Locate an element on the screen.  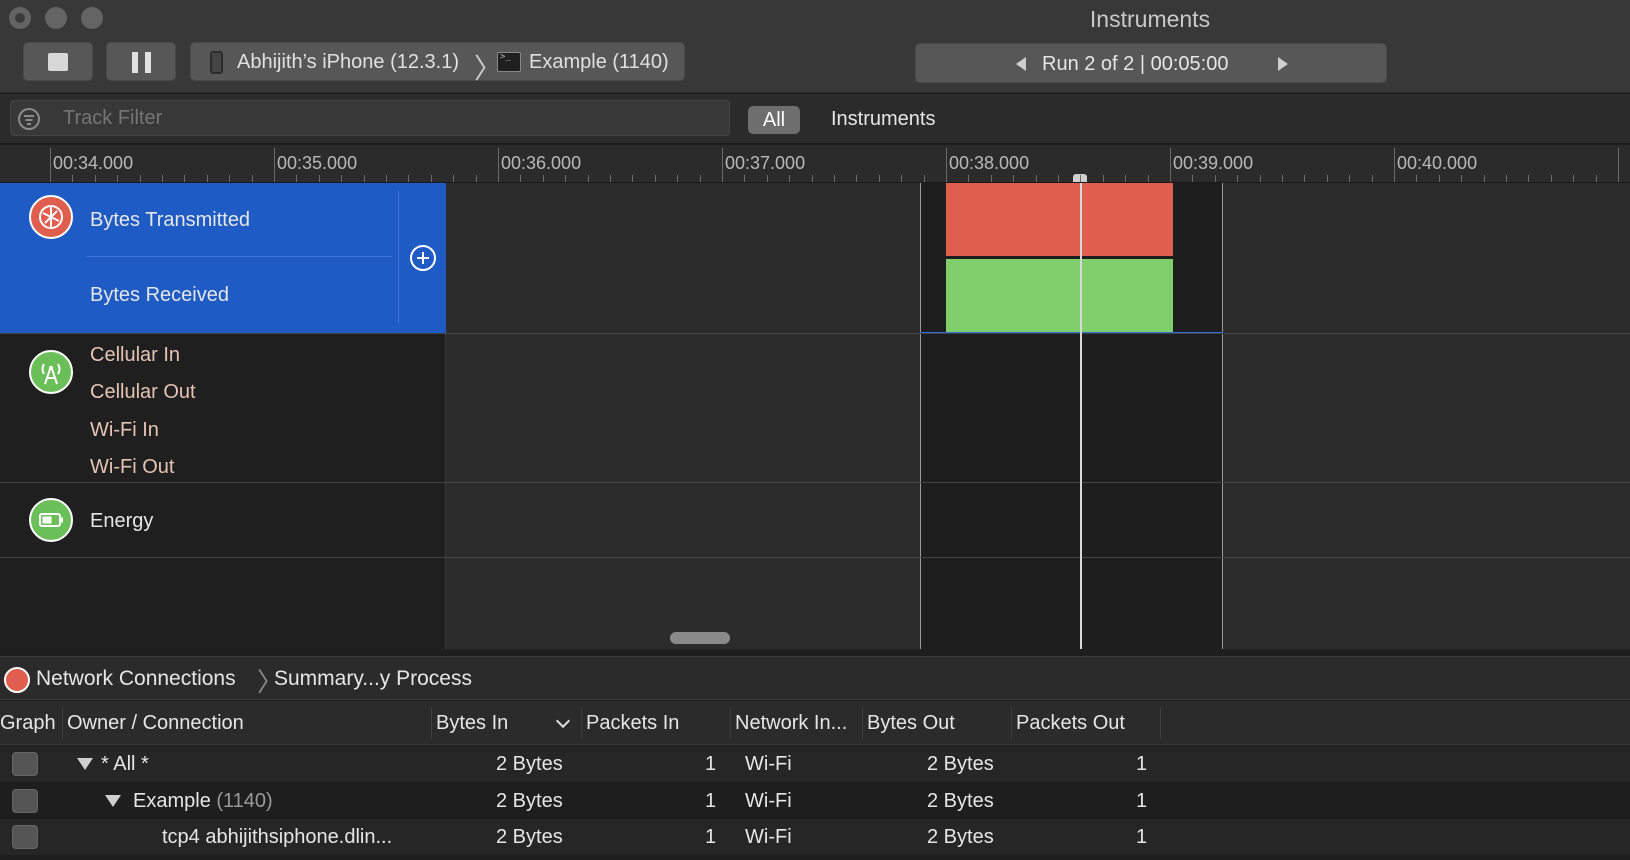
table-row: Example (1140) 2 Bytes 1 Wi-Fi 2 Bytes 1 is located at coordinates (815, 801).